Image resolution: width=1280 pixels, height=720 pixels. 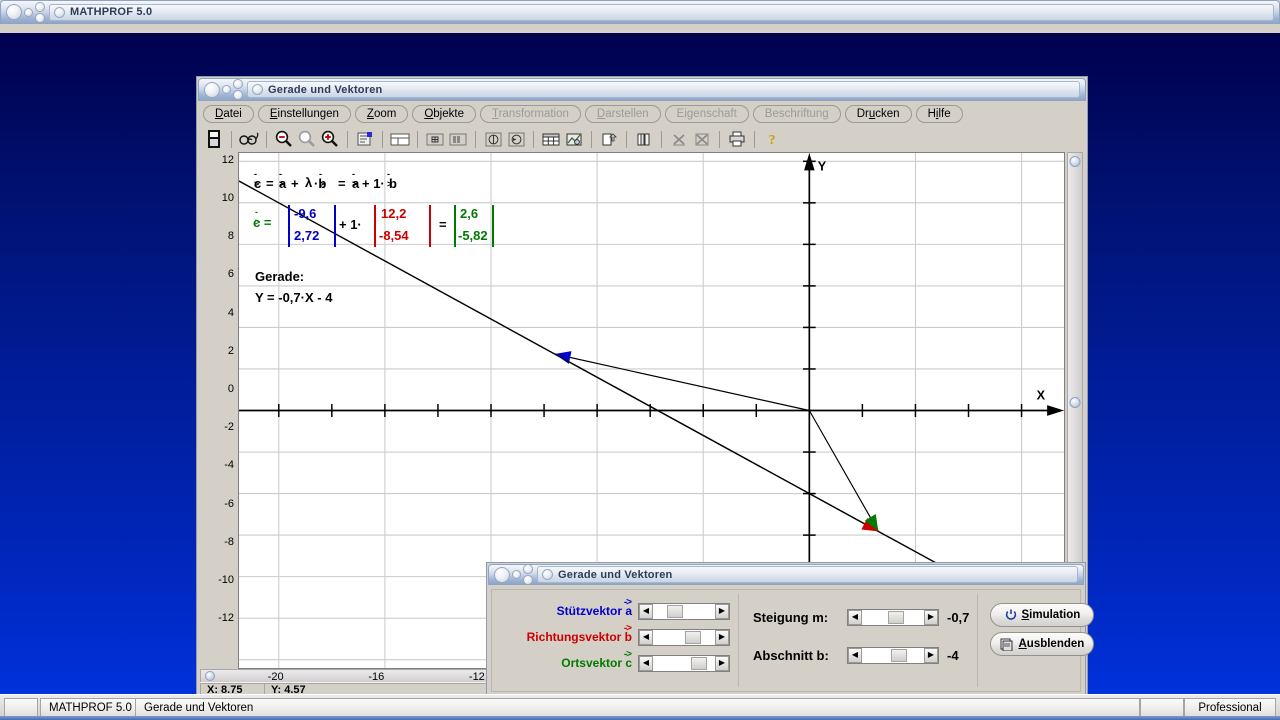 I want to click on simulation-button: Simulation, so click(x=1042, y=615).